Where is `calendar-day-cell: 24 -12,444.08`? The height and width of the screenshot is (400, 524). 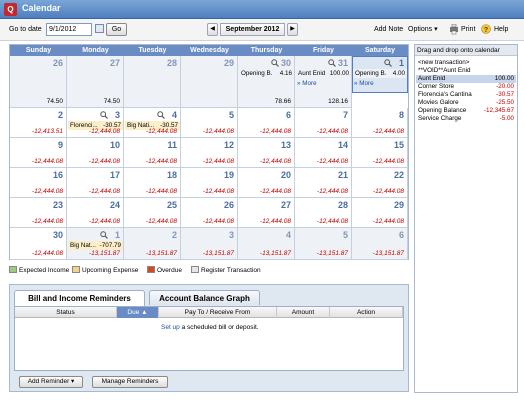
calendar-day-cell: 24 -12,444.08 is located at coordinates (95, 213).